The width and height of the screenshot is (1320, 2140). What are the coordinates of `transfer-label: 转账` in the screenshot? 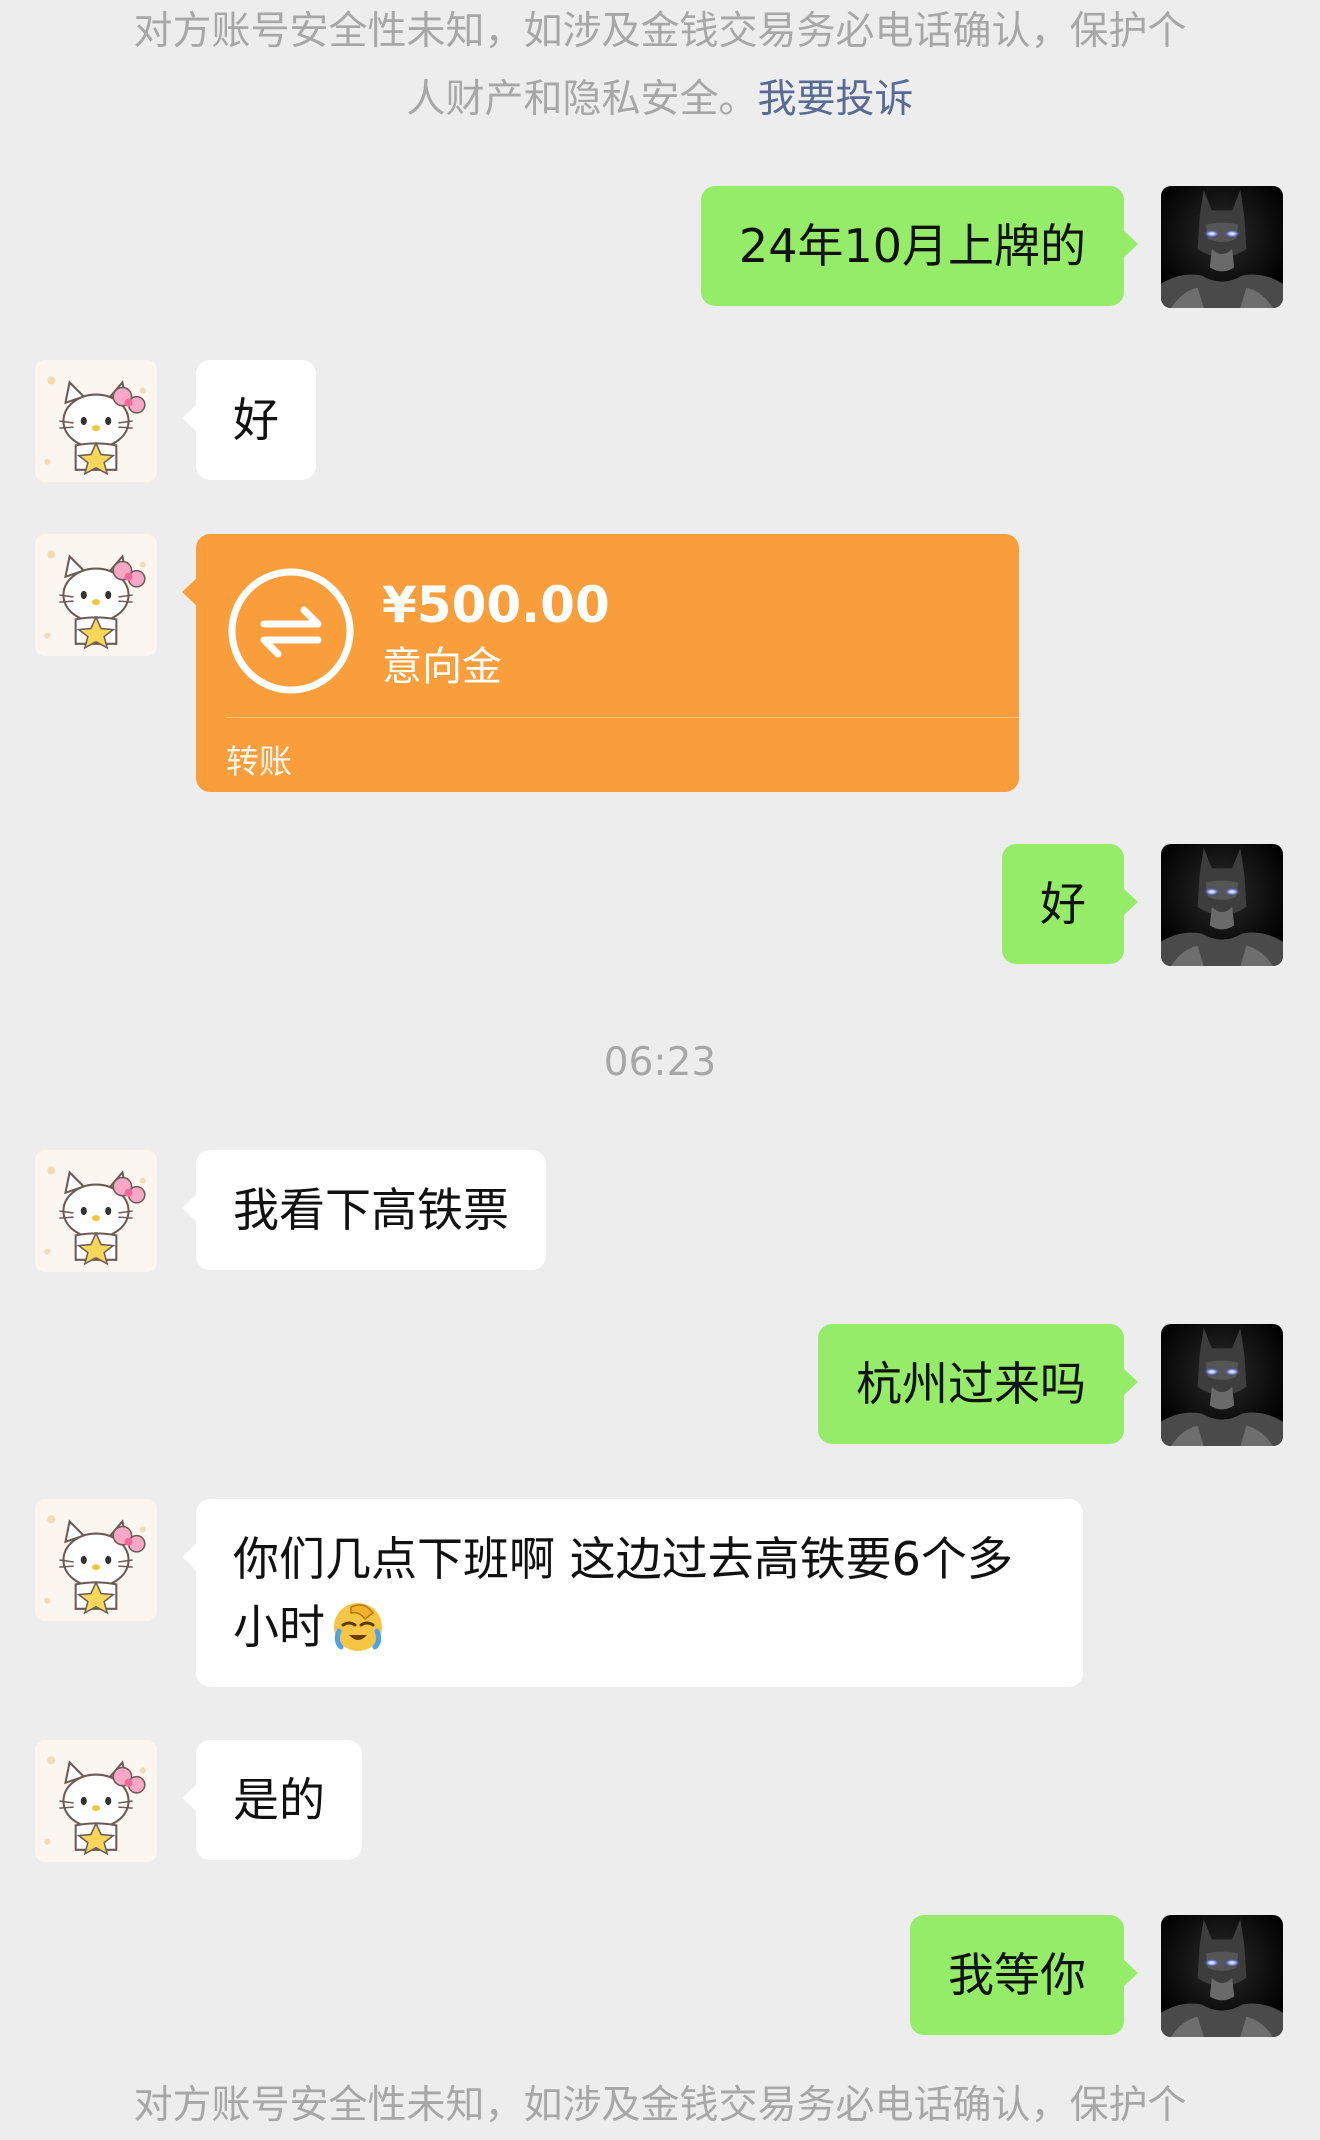 It's located at (259, 761).